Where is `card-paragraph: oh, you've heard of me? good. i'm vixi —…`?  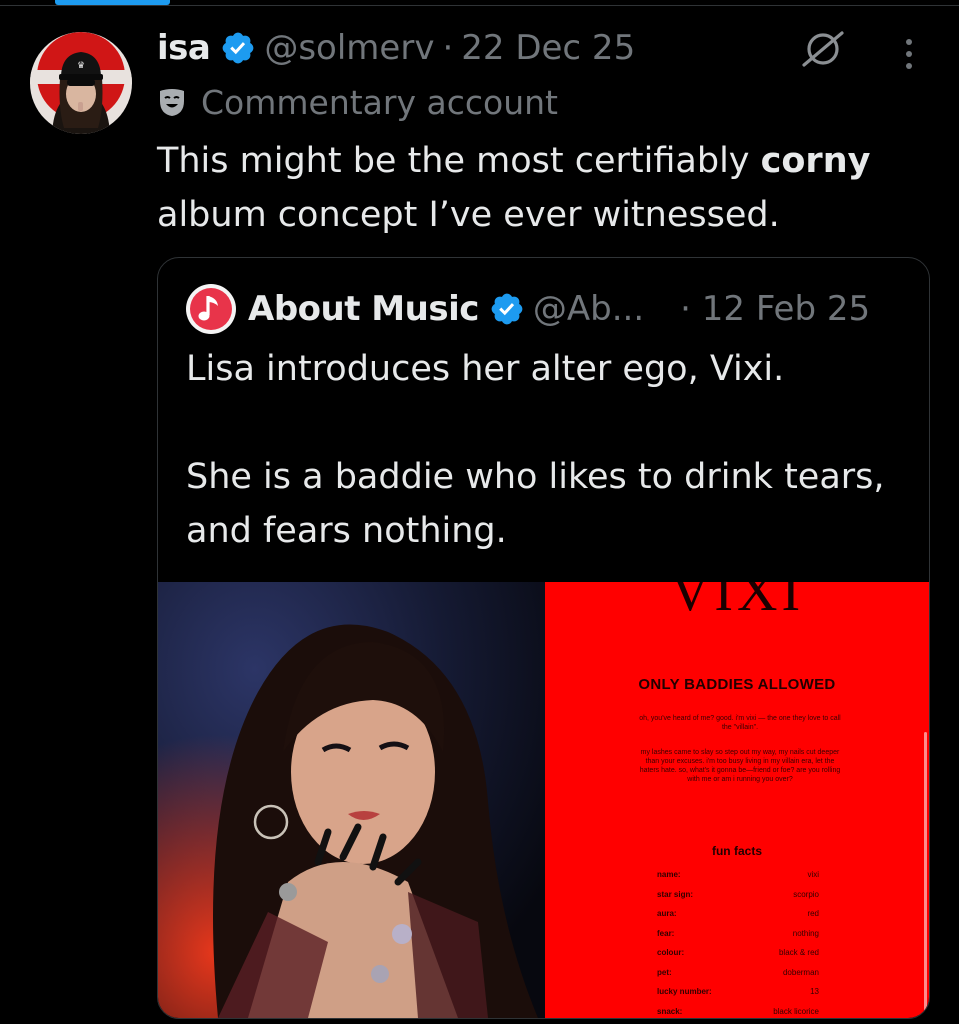 card-paragraph: oh, you've heard of me? good. i'm vixi —… is located at coordinates (740, 723).